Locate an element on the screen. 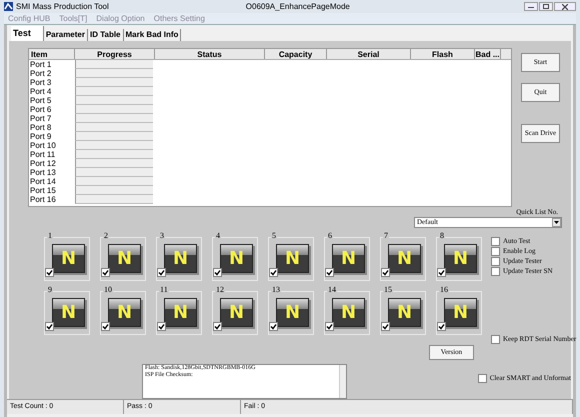 The image size is (580, 417). column-header: Item is located at coordinates (52, 54).